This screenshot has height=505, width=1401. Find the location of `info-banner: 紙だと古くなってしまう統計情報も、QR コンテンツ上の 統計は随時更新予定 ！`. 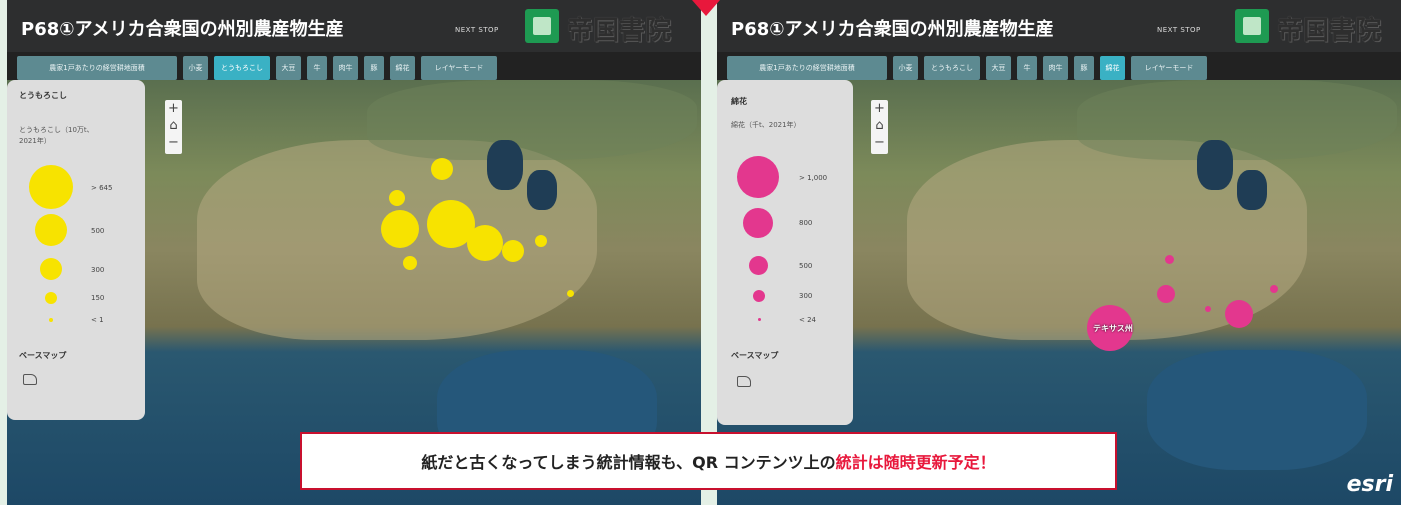

info-banner: 紙だと古くなってしまう統計情報も、QR コンテンツ上の 統計は随時更新予定 ！ is located at coordinates (708, 461).